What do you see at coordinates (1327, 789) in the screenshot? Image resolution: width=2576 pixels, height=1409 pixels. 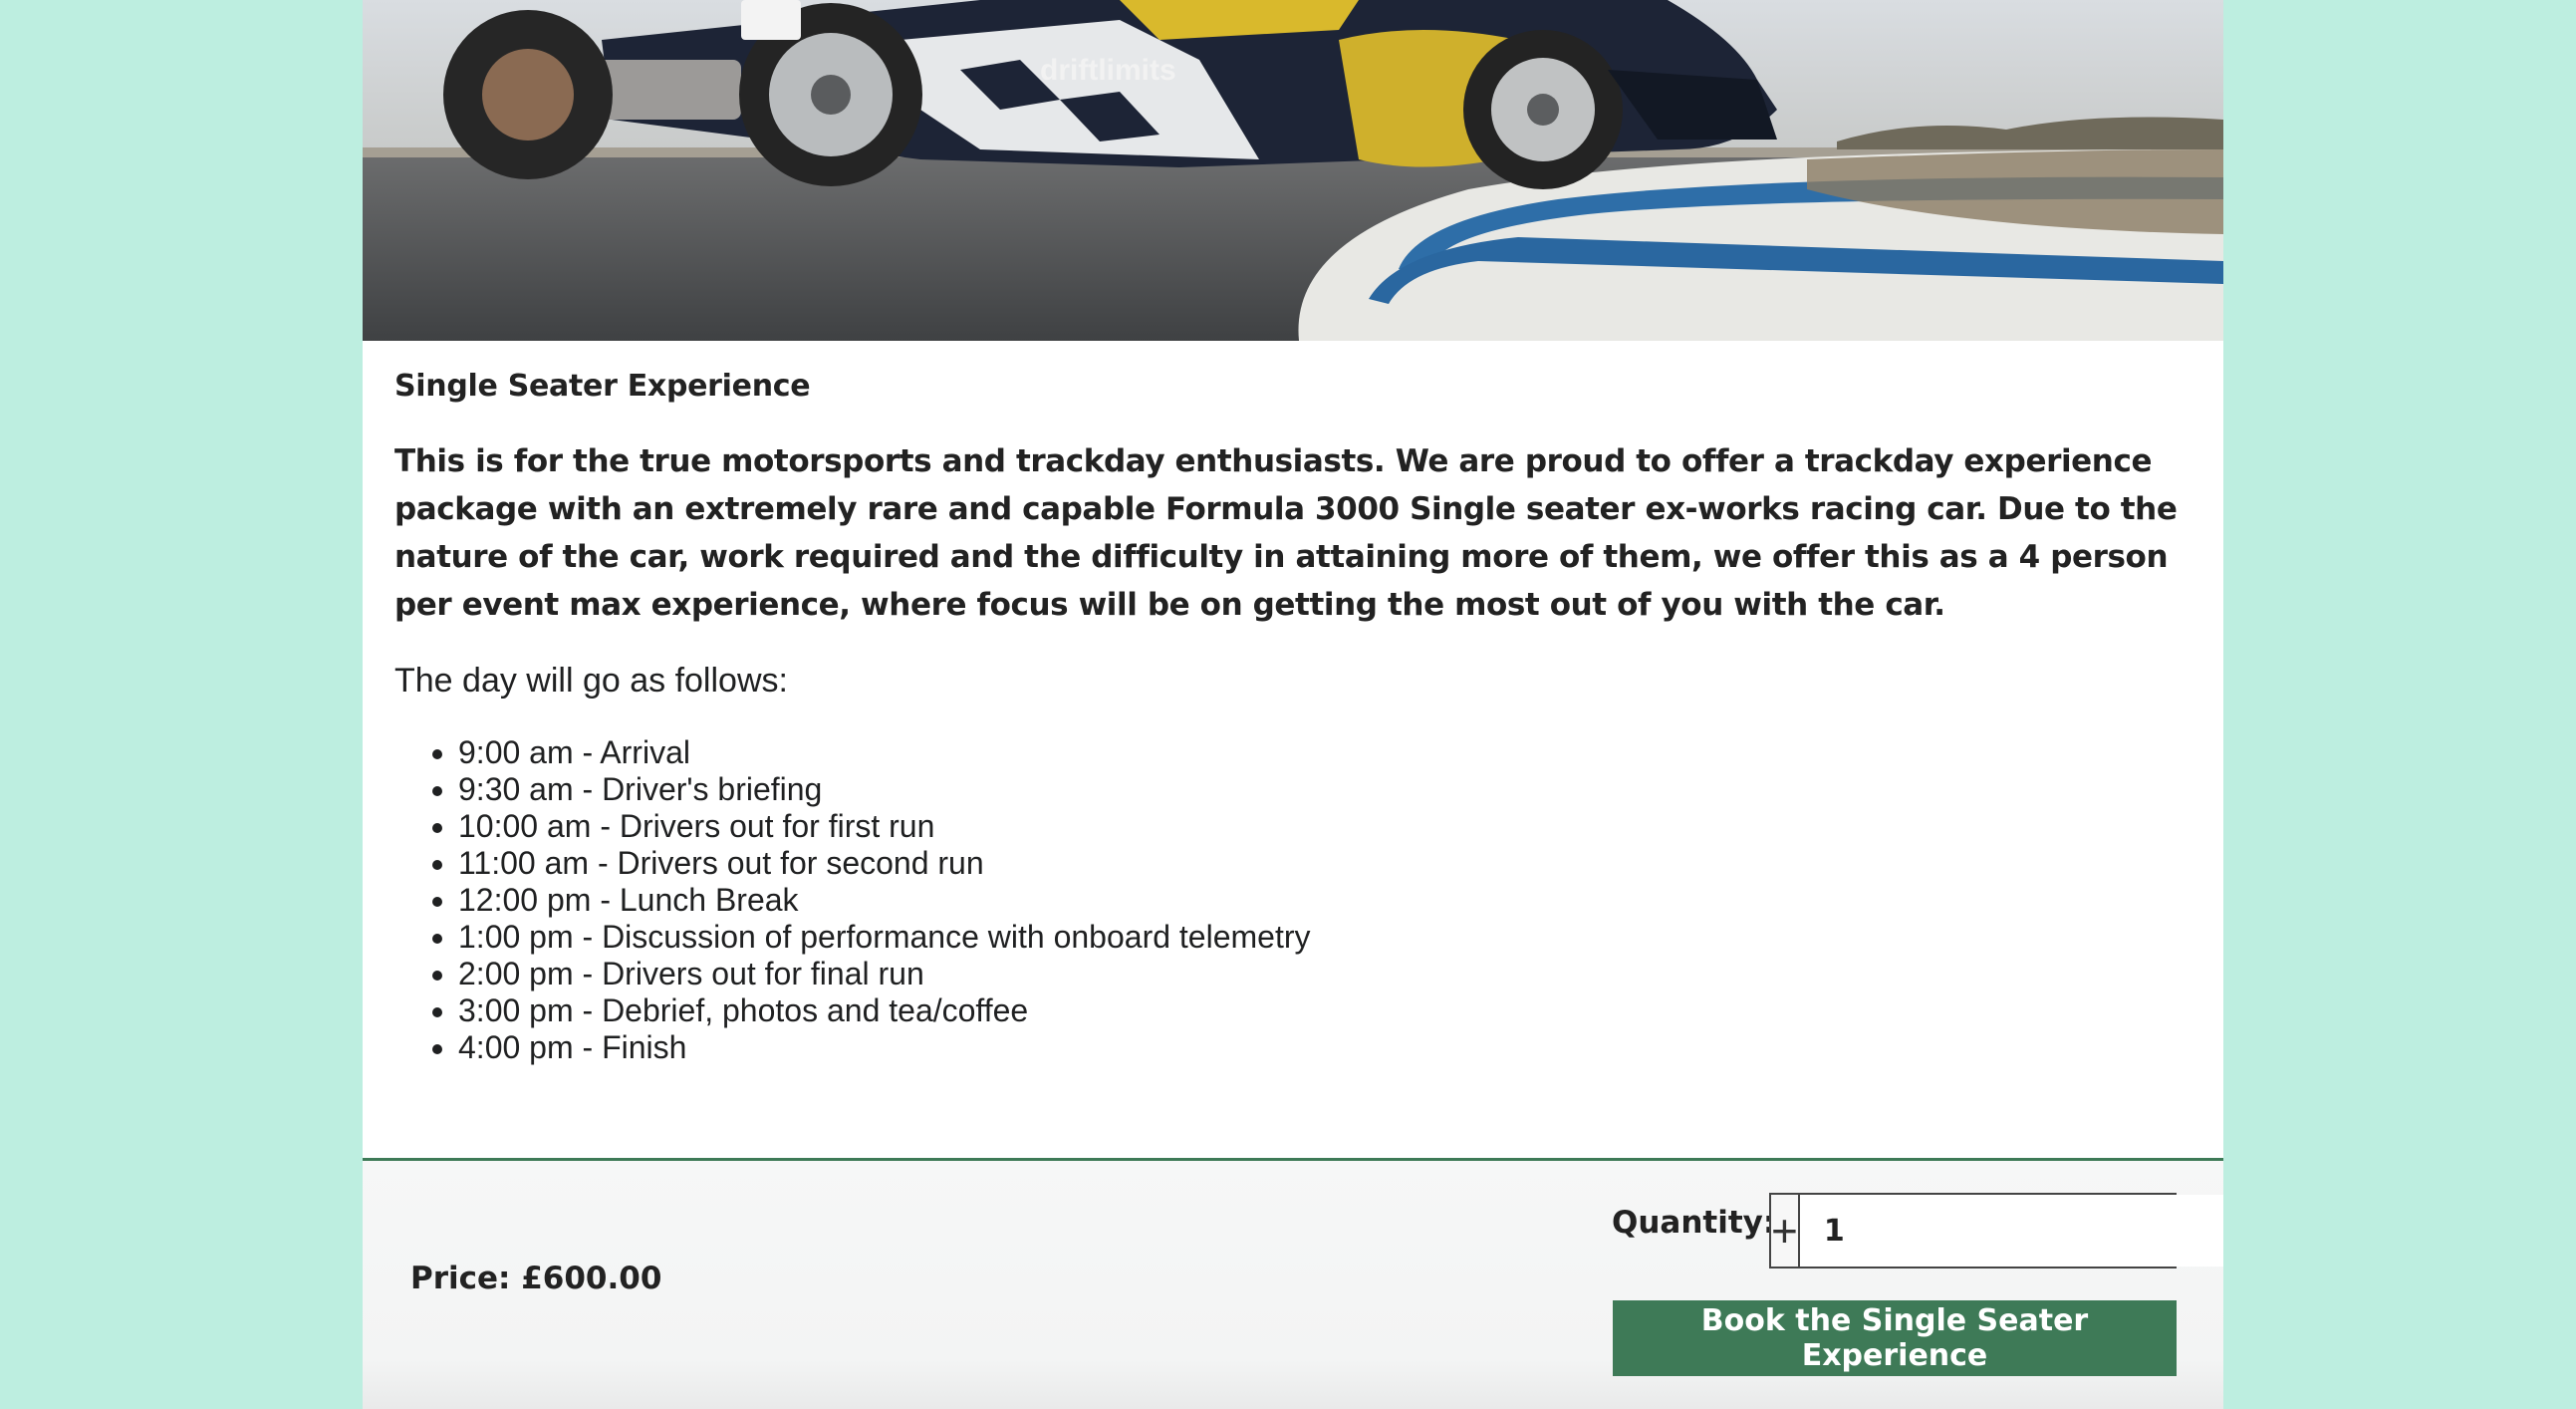 I see `schedule-item: 9:30 am - Driver's briefing` at bounding box center [1327, 789].